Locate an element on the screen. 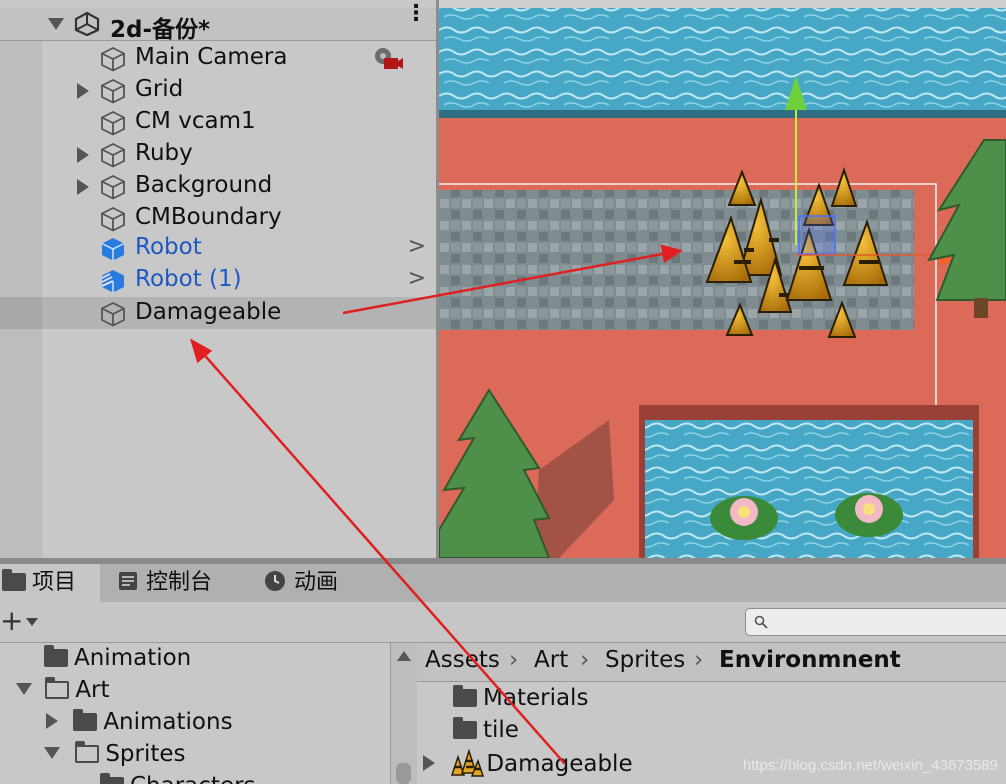  breadcrumb-sprites: Sprites is located at coordinates (645, 660).